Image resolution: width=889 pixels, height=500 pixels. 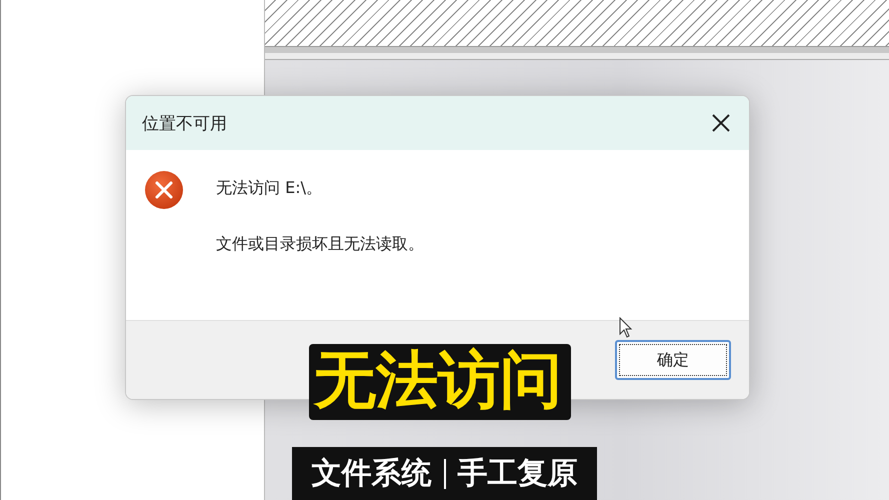 I want to click on caption-text: 手工复原, so click(x=518, y=474).